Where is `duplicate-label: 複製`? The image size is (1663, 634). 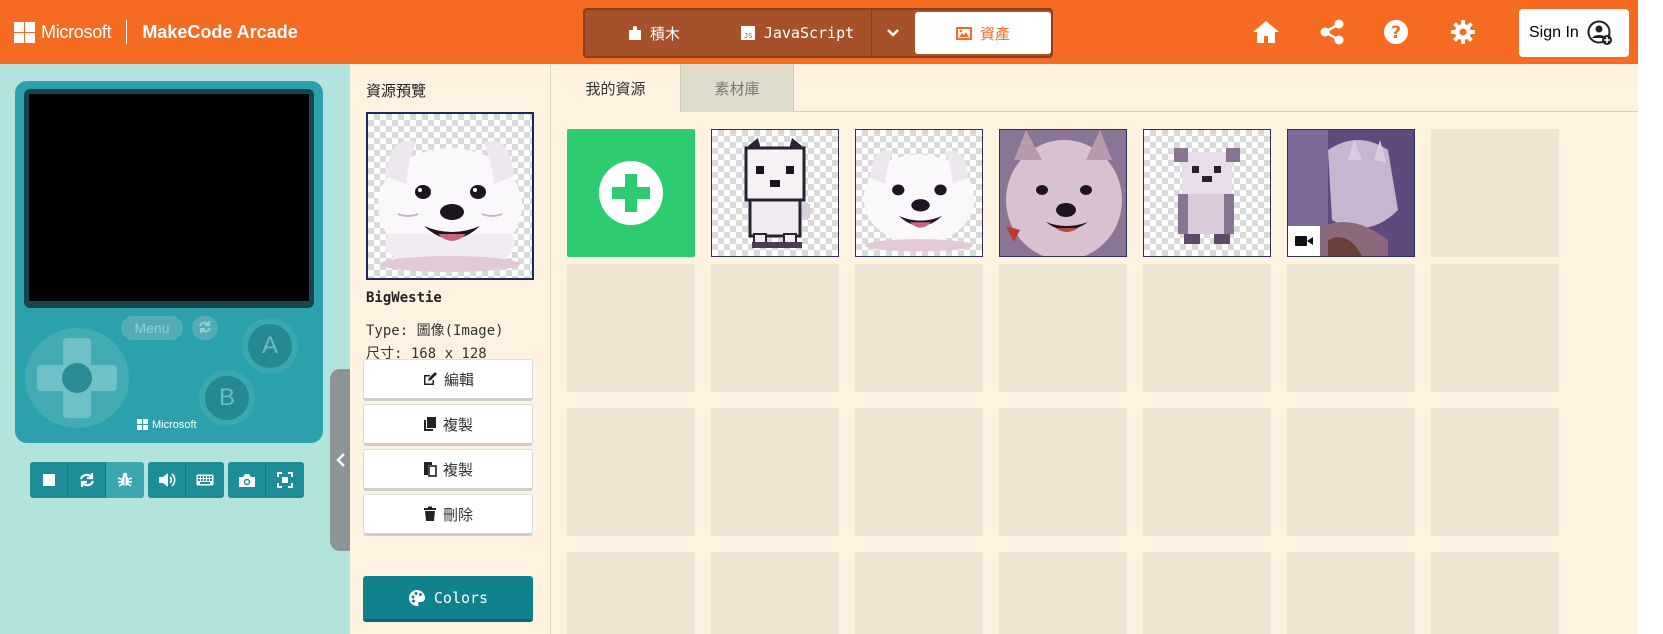
duplicate-label: 複製 is located at coordinates (457, 424).